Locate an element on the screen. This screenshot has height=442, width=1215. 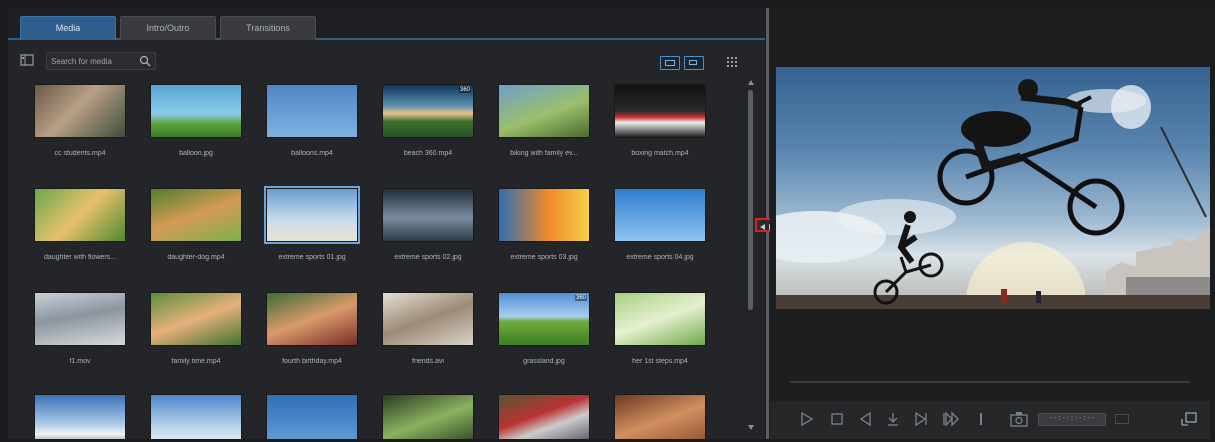
mark-icon is located at coordinates (893, 419).